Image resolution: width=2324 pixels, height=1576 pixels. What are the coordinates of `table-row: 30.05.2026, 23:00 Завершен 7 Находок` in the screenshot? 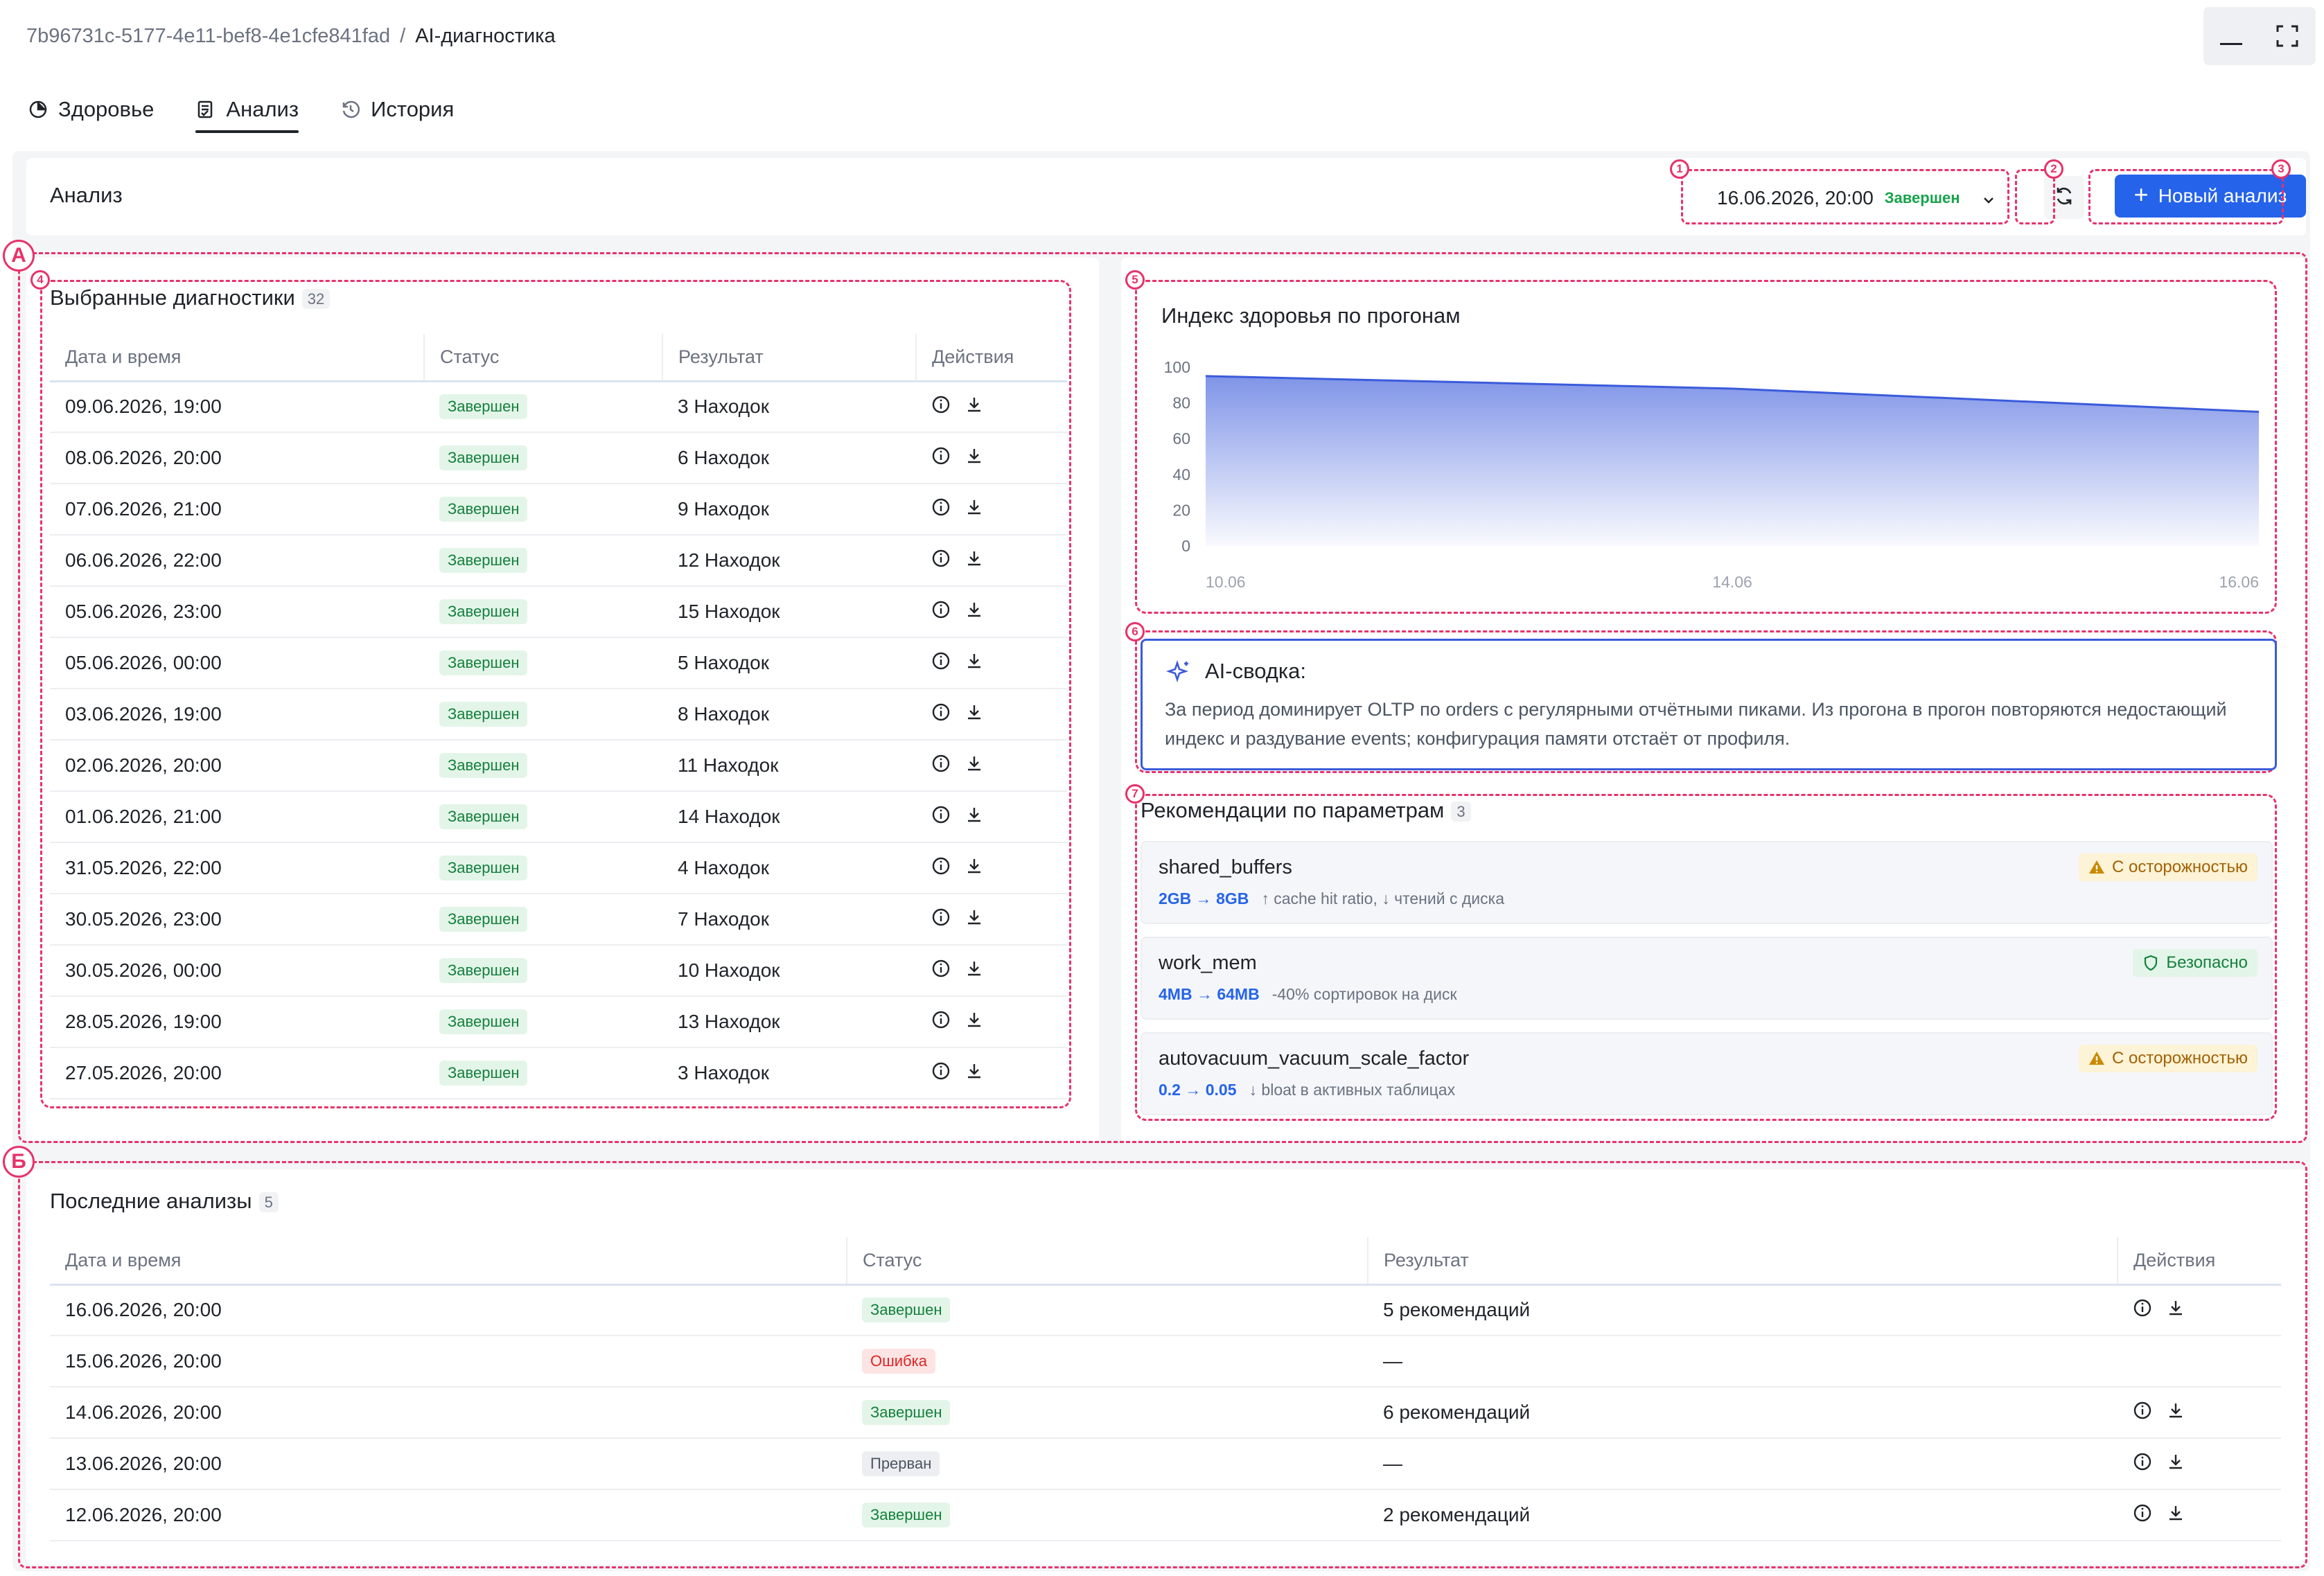 It's located at (558, 920).